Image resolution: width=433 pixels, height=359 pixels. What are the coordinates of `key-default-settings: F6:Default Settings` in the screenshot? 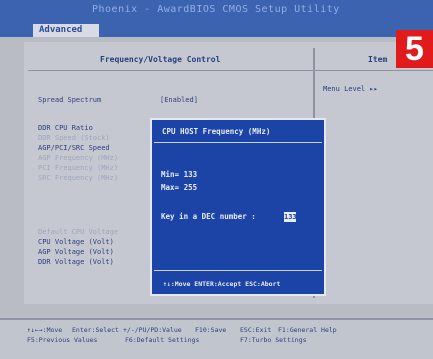 It's located at (162, 340).